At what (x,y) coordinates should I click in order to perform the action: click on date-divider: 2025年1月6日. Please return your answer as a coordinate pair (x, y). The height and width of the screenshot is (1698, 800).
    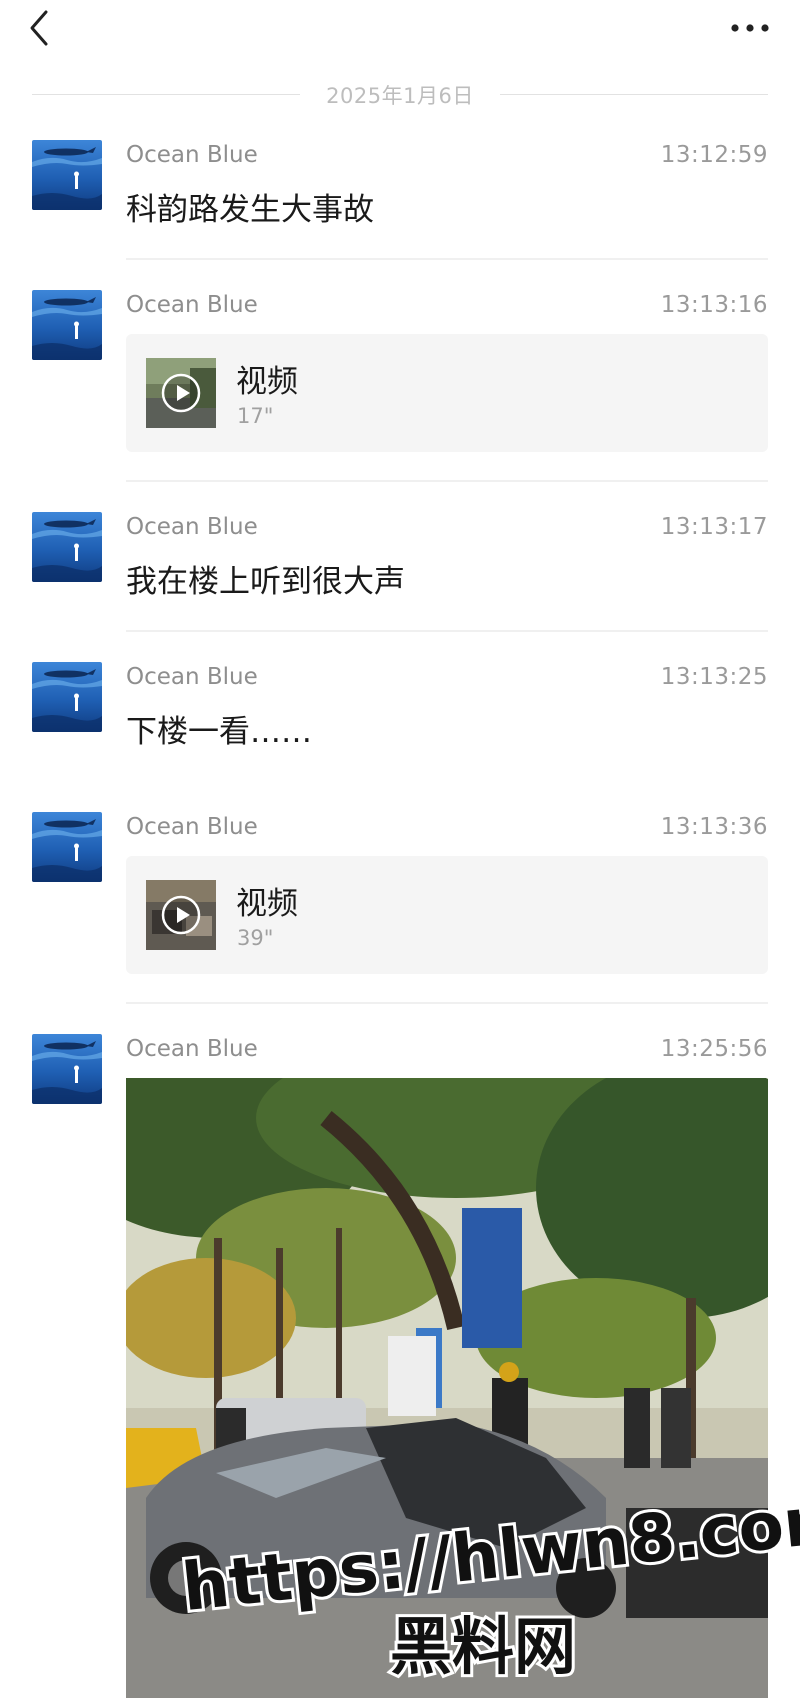
    Looking at the image, I should click on (400, 94).